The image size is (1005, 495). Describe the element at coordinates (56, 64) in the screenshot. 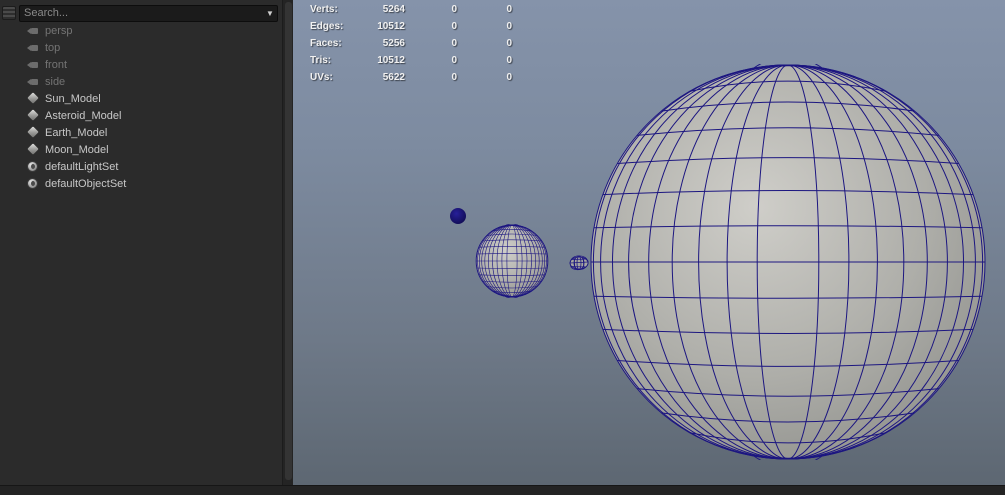

I see `outliner-item-label: front` at that location.